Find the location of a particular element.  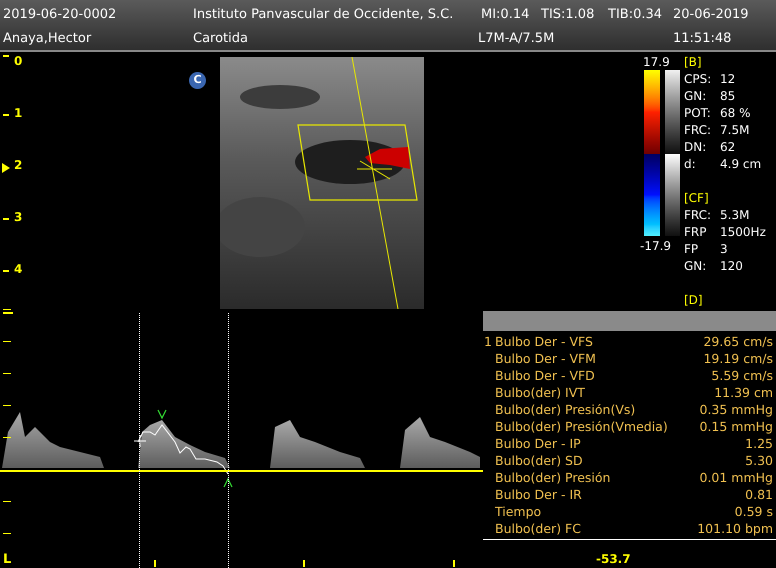

measurement-index: 1 is located at coordinates (488, 342).